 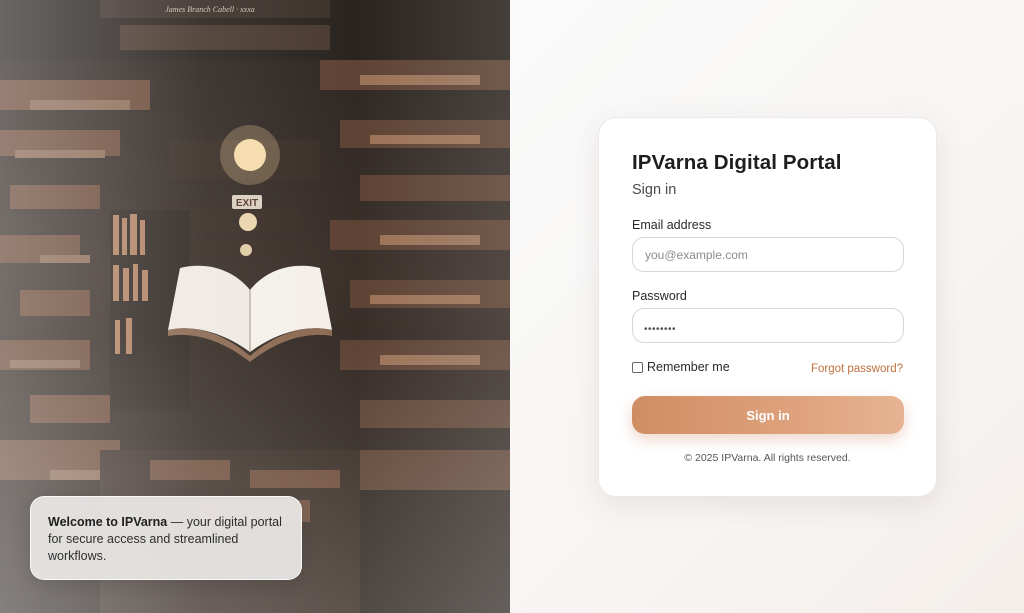 I want to click on welcome-brand: Welcome to IPVarna, so click(x=108, y=522).